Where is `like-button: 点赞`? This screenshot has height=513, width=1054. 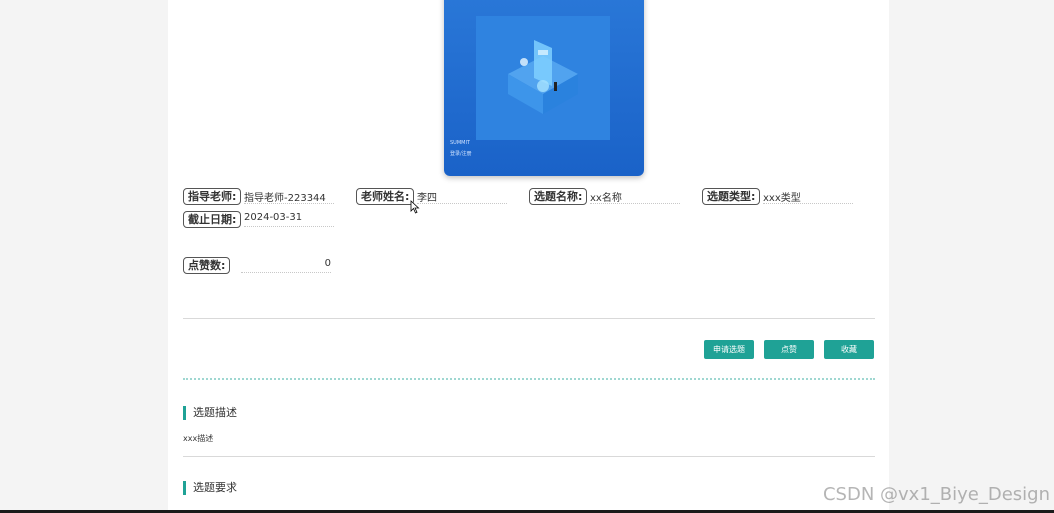 like-button: 点赞 is located at coordinates (789, 349).